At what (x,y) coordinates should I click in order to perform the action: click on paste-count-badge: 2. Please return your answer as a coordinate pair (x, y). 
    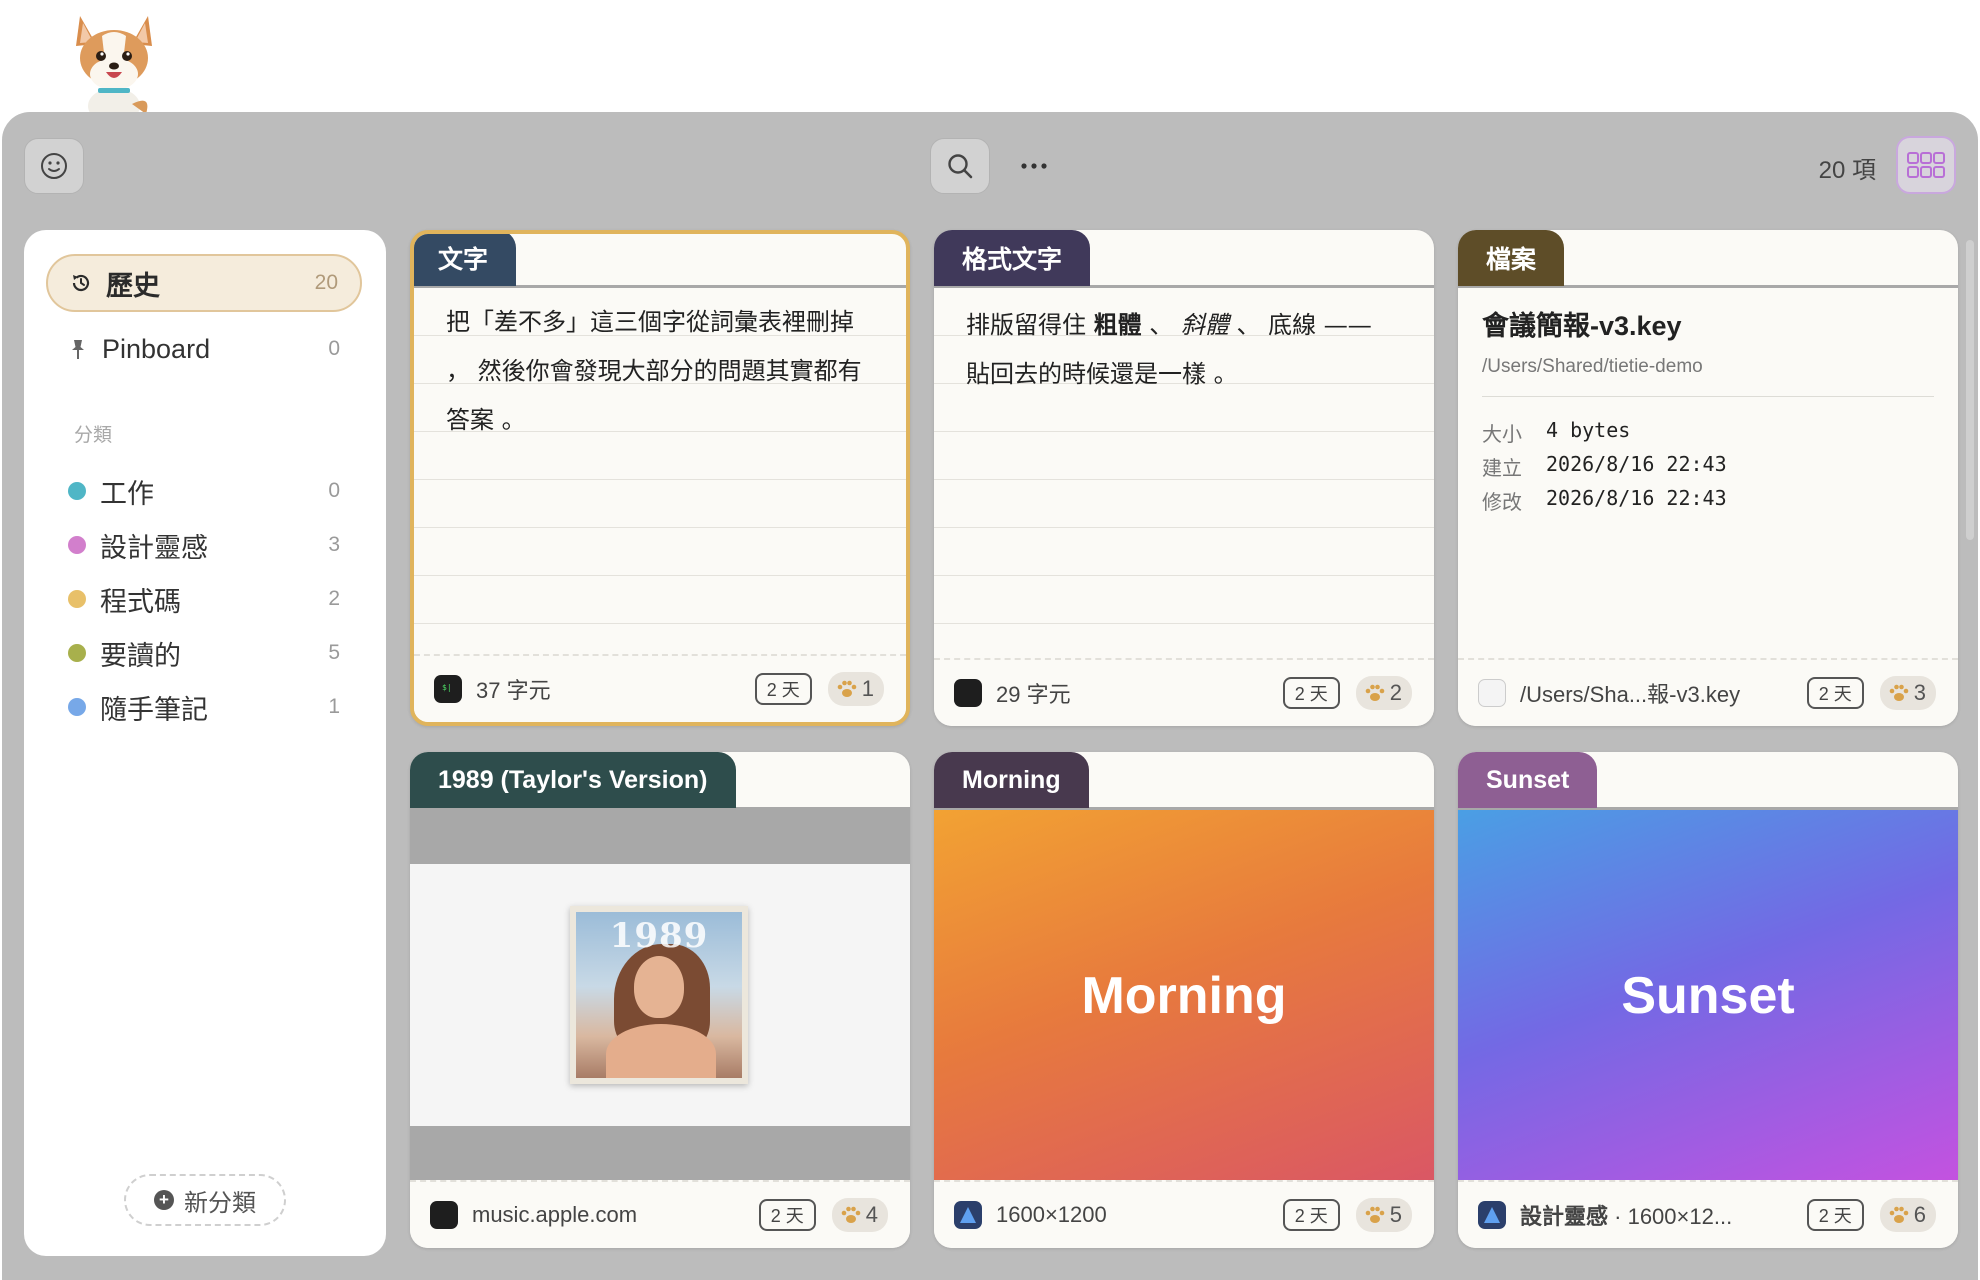
    Looking at the image, I should click on (1383, 693).